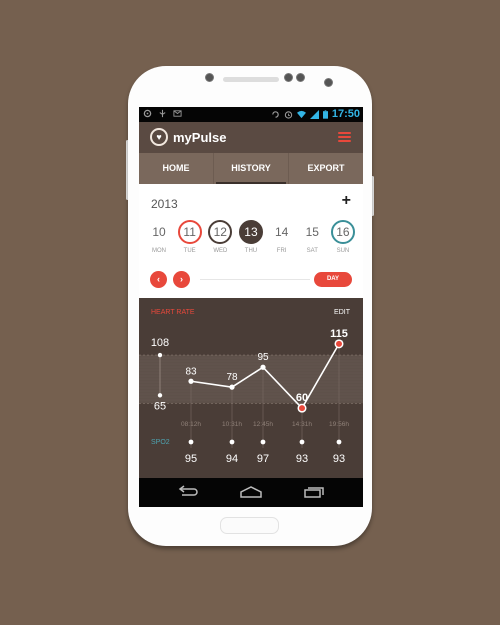  Describe the element at coordinates (159, 251) in the screenshot. I see `day-label: MON` at that location.